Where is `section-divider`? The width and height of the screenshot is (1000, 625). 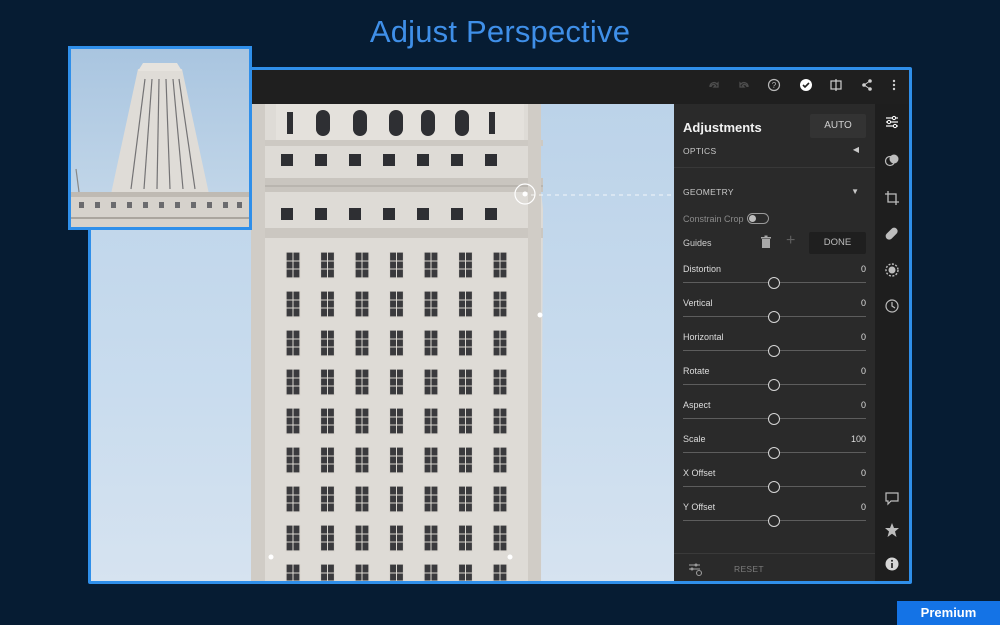 section-divider is located at coordinates (774, 167).